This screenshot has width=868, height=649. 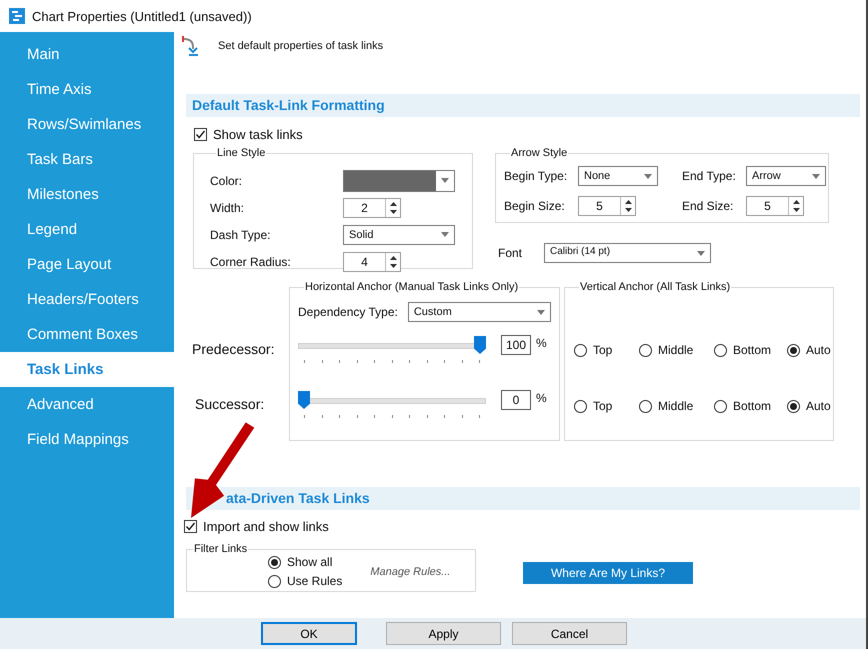 What do you see at coordinates (569, 633) in the screenshot?
I see `dialog-button: Cancel` at bounding box center [569, 633].